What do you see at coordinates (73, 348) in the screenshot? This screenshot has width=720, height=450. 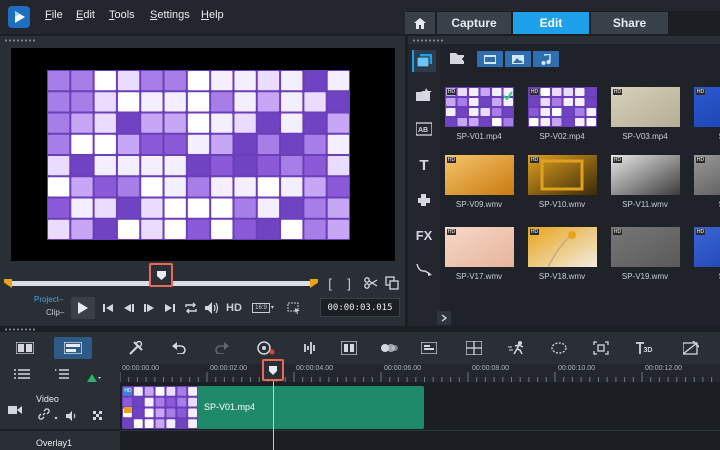 I see `timeline-view-button` at bounding box center [73, 348].